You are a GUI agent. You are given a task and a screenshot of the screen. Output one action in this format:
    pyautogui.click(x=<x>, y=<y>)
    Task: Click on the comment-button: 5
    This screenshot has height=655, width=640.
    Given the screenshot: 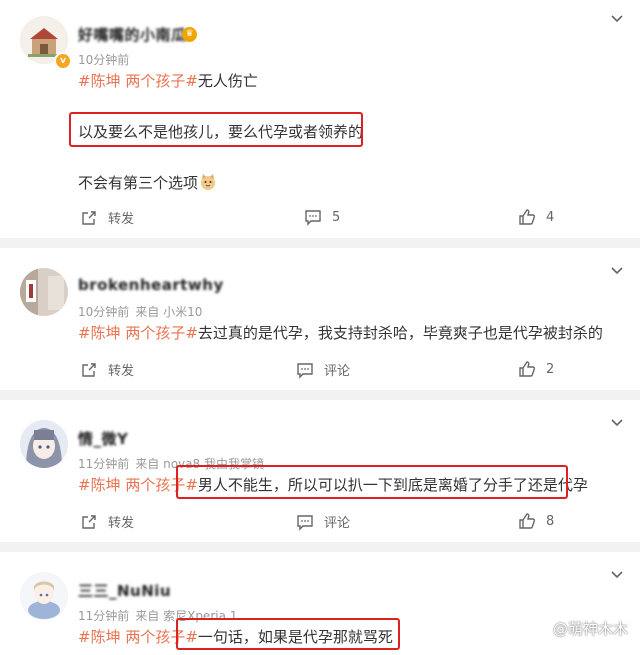 What is the action you would take?
    pyautogui.click(x=322, y=217)
    